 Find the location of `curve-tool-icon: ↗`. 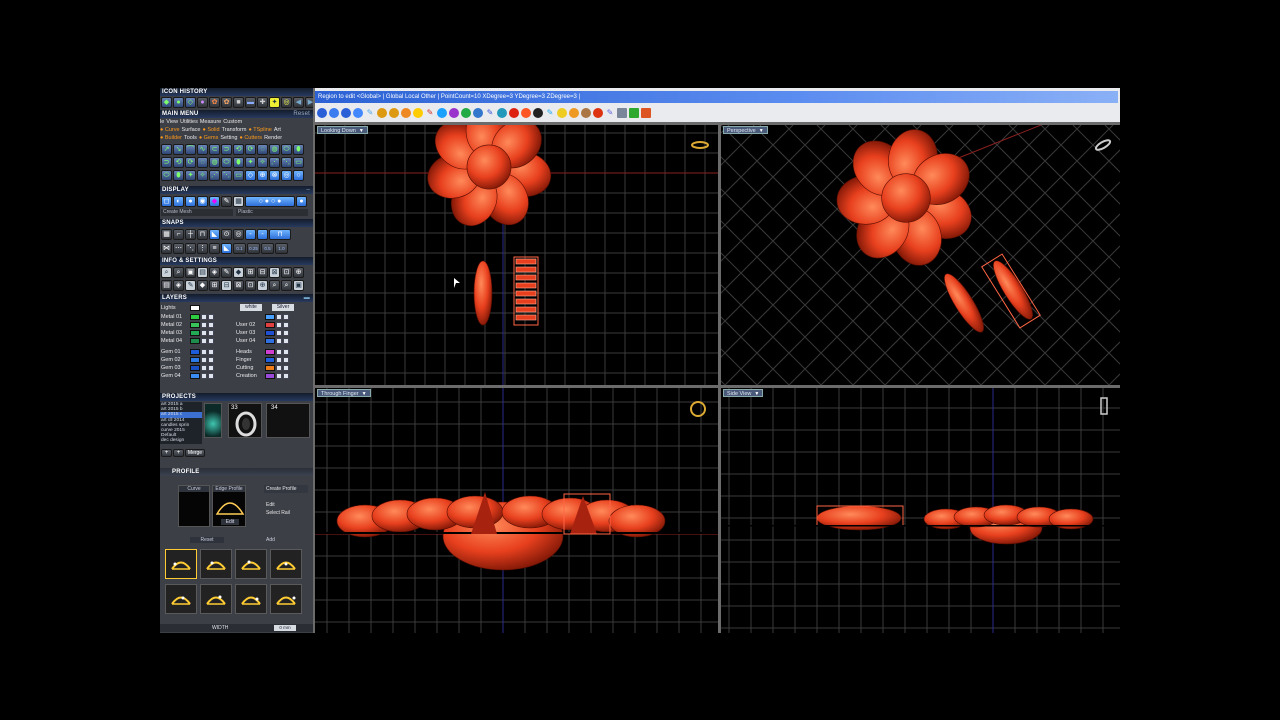

curve-tool-icon: ↗ is located at coordinates (166, 149).